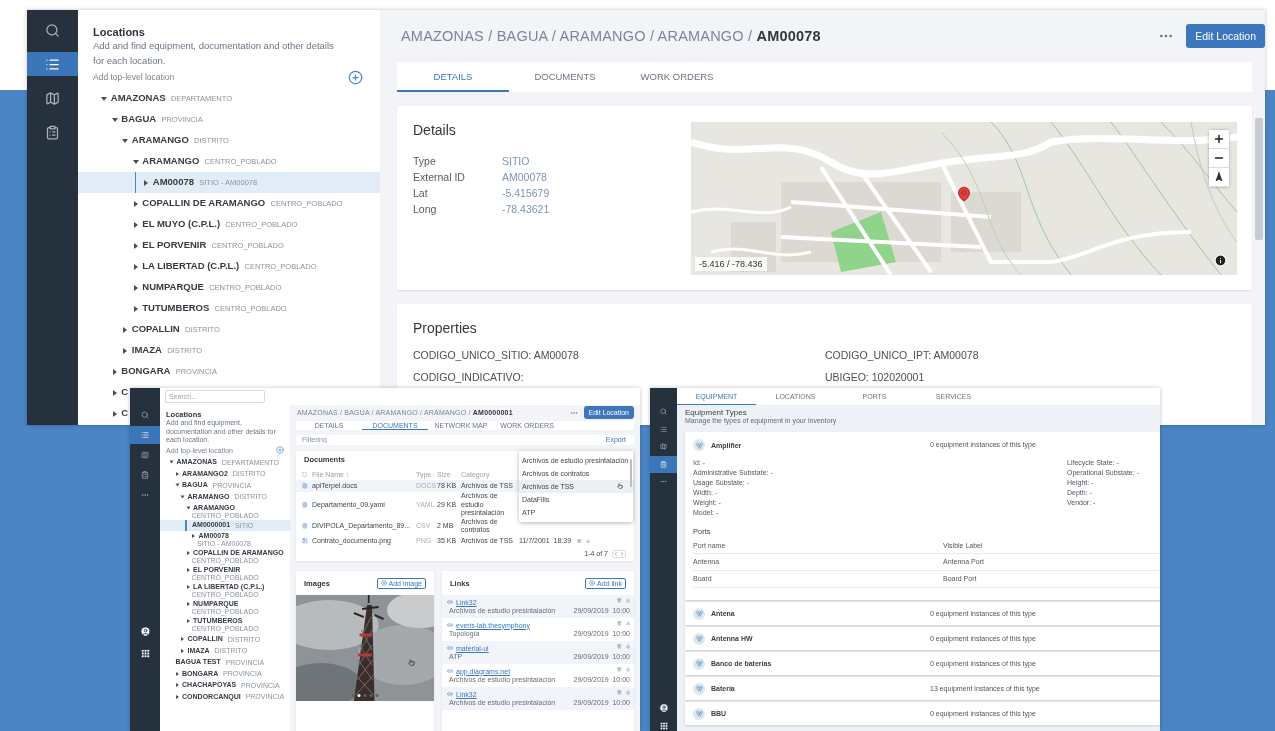  Describe the element at coordinates (453, 77) in the screenshot. I see `tab: DETAILS` at that location.